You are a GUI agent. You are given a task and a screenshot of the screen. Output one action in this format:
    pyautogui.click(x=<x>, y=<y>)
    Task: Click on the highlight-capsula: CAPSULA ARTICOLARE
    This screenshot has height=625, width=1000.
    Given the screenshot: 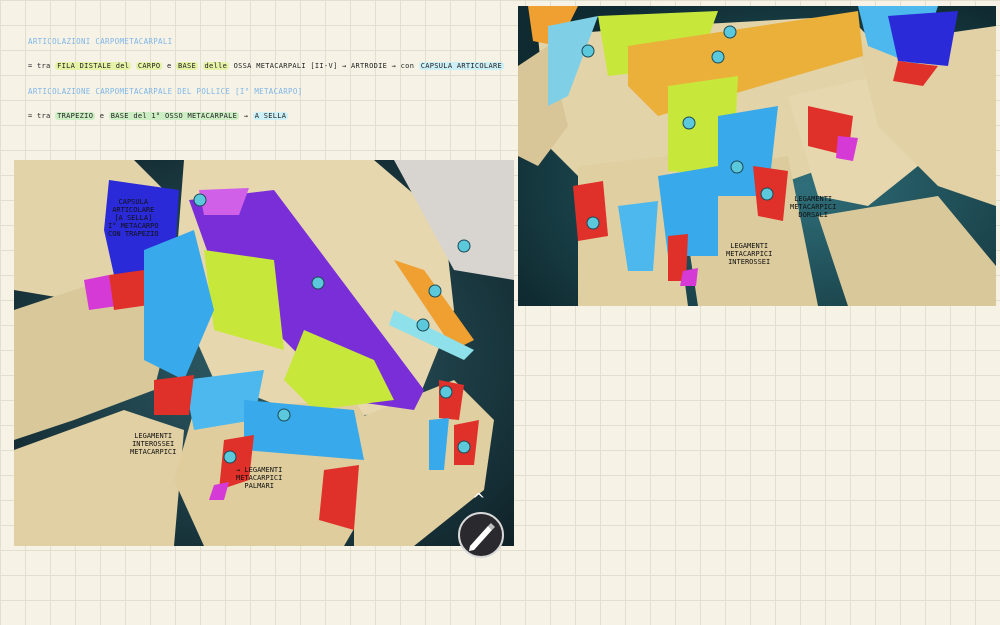 What is the action you would take?
    pyautogui.click(x=461, y=66)
    